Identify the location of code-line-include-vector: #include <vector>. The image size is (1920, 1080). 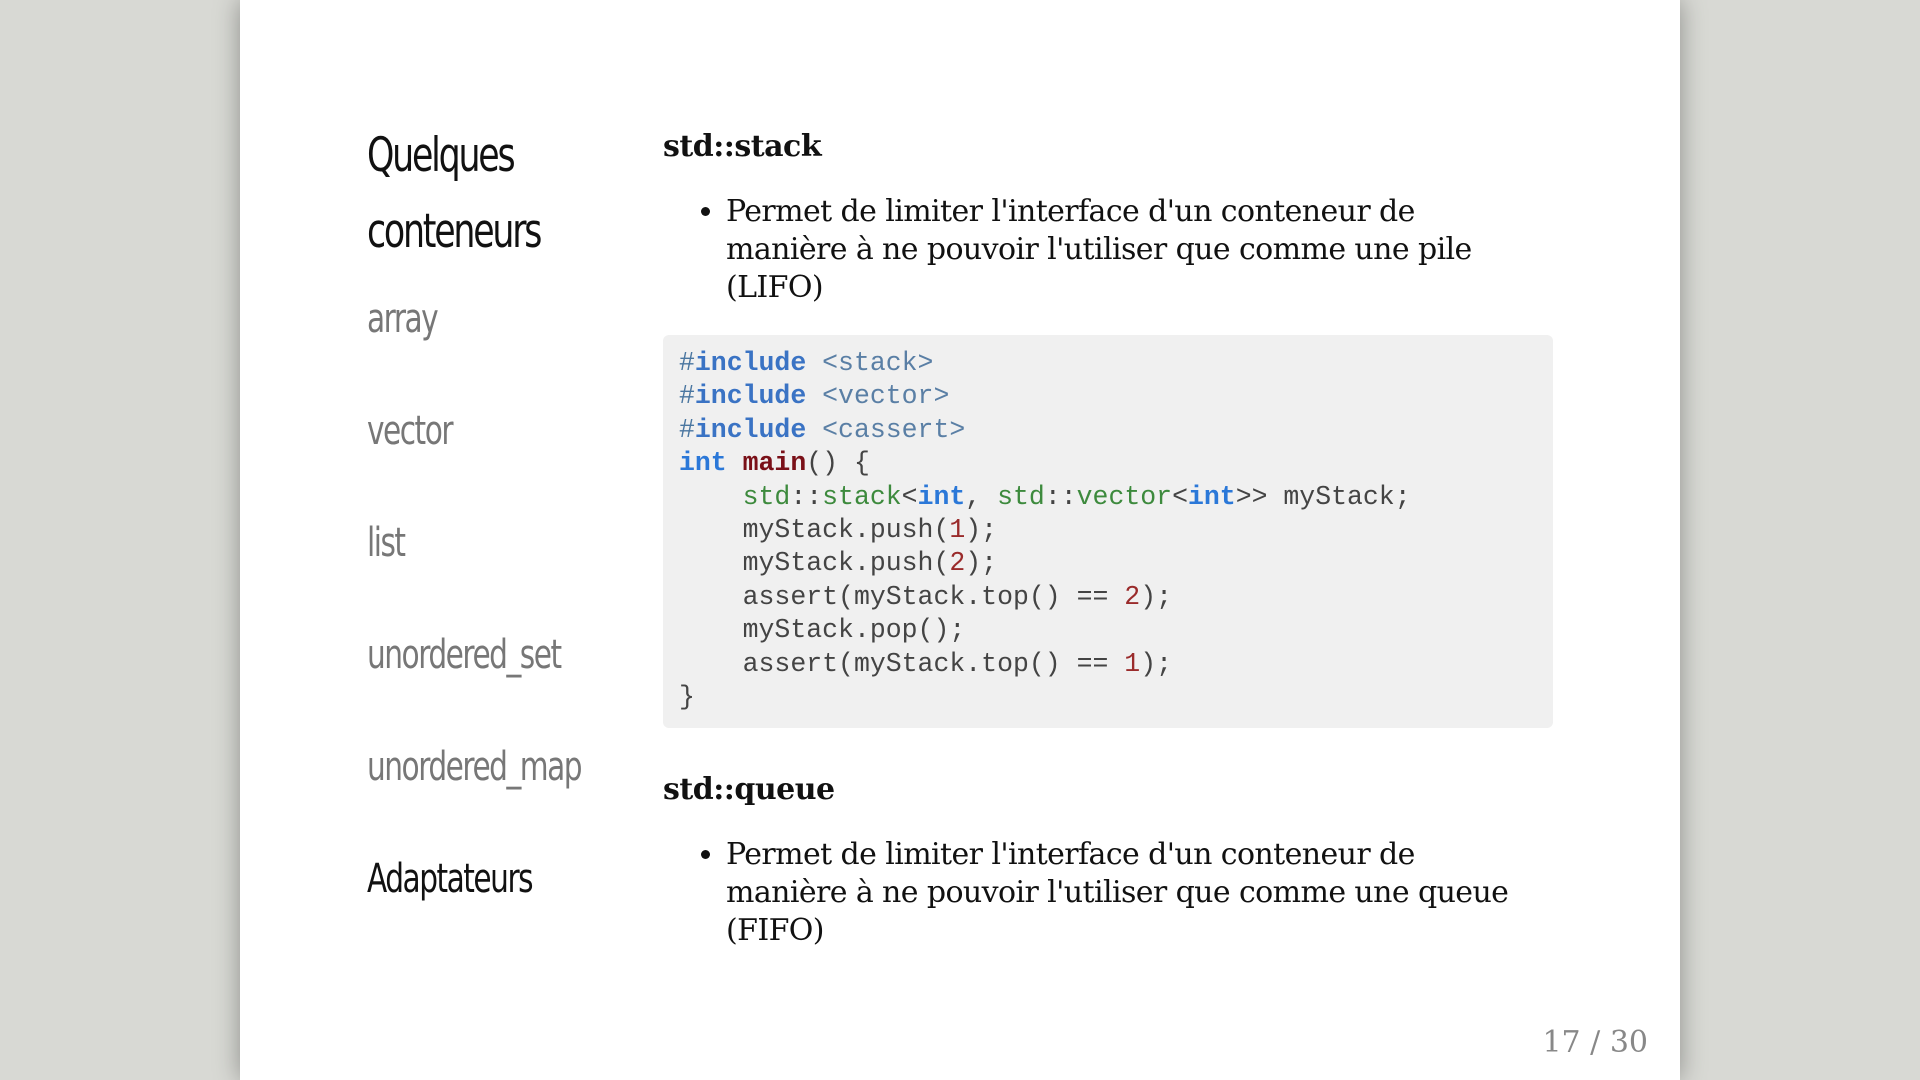
(1108, 396).